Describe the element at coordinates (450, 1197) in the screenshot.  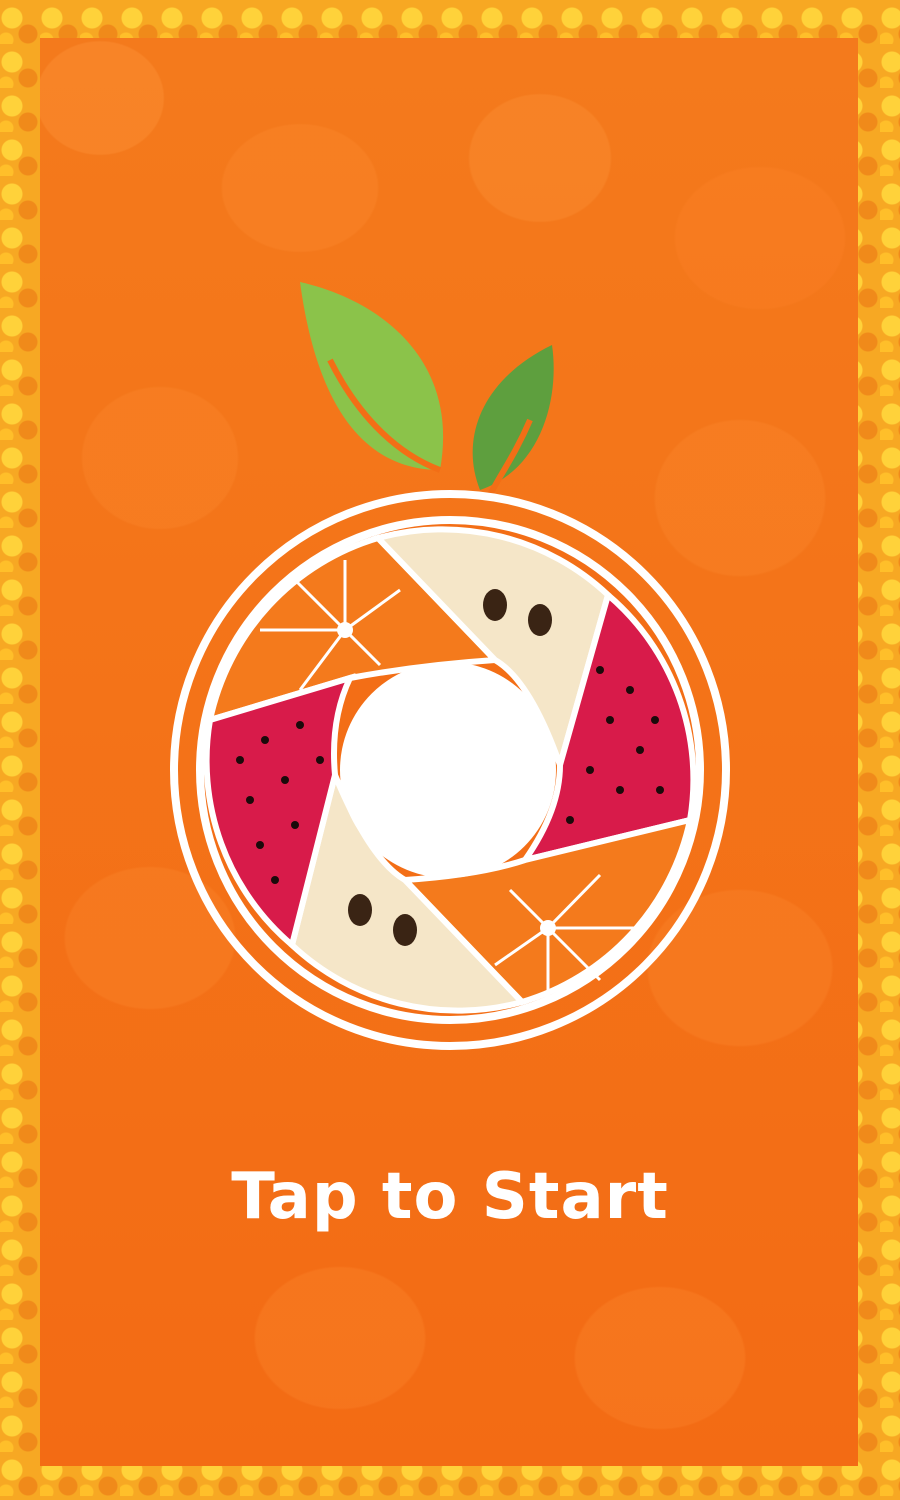
I see `tap-to-start-label: Tap to Start` at that location.